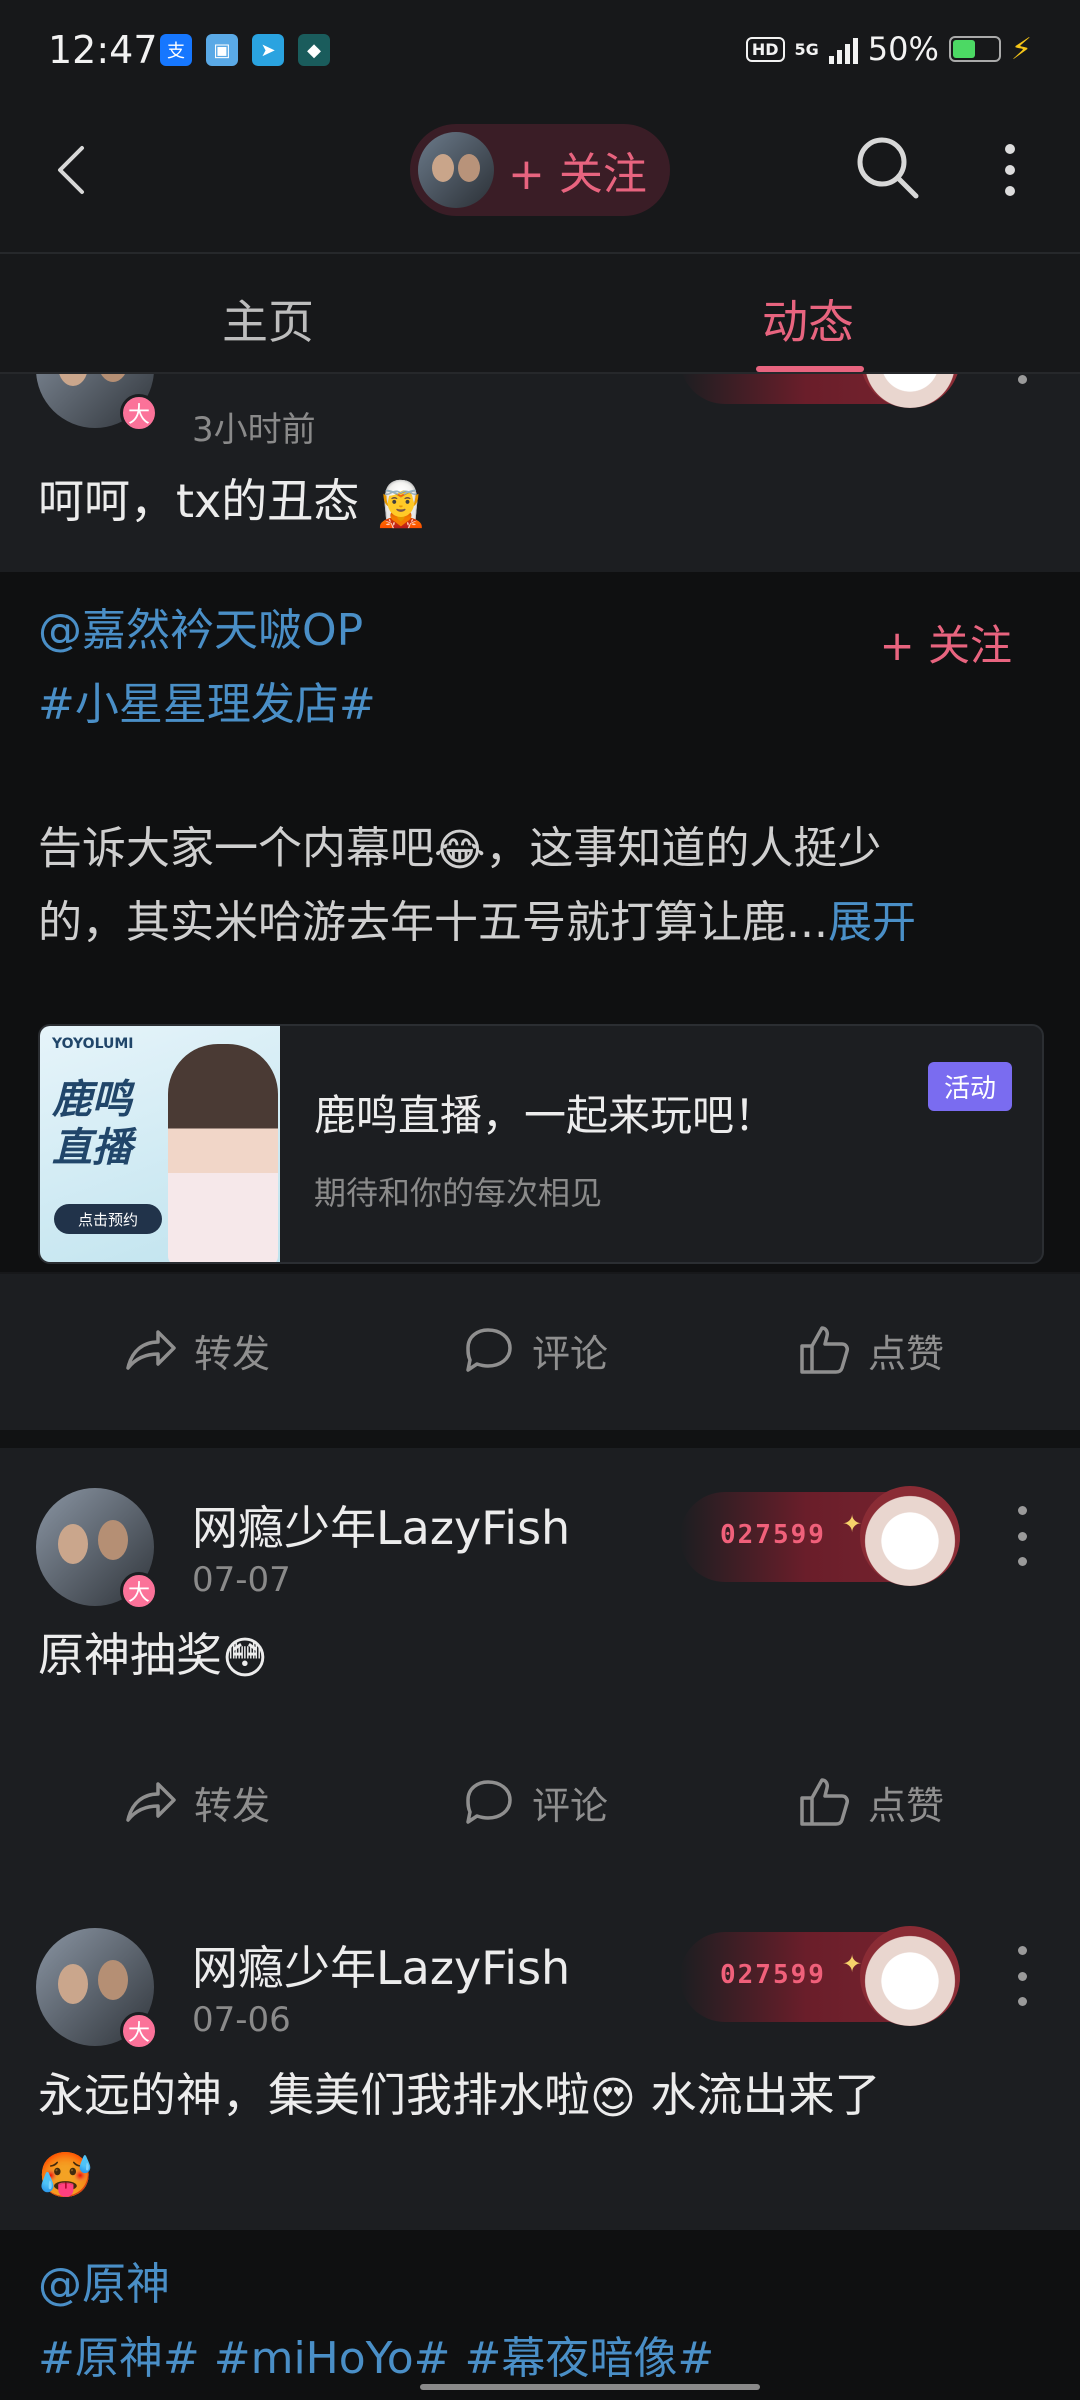 The width and height of the screenshot is (1080, 2400). Describe the element at coordinates (245, 1658) in the screenshot. I see `flushed-emoji-icon: 😳` at that location.